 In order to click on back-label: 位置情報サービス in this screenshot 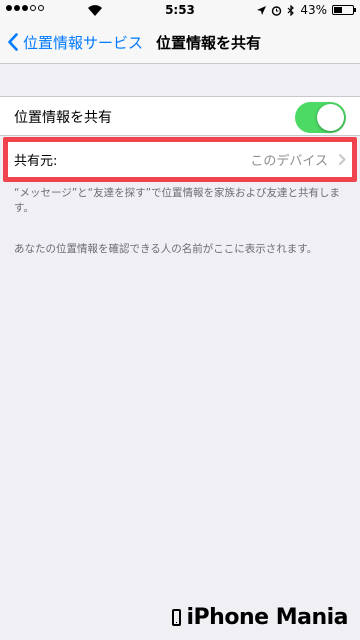, I will do `click(83, 42)`.